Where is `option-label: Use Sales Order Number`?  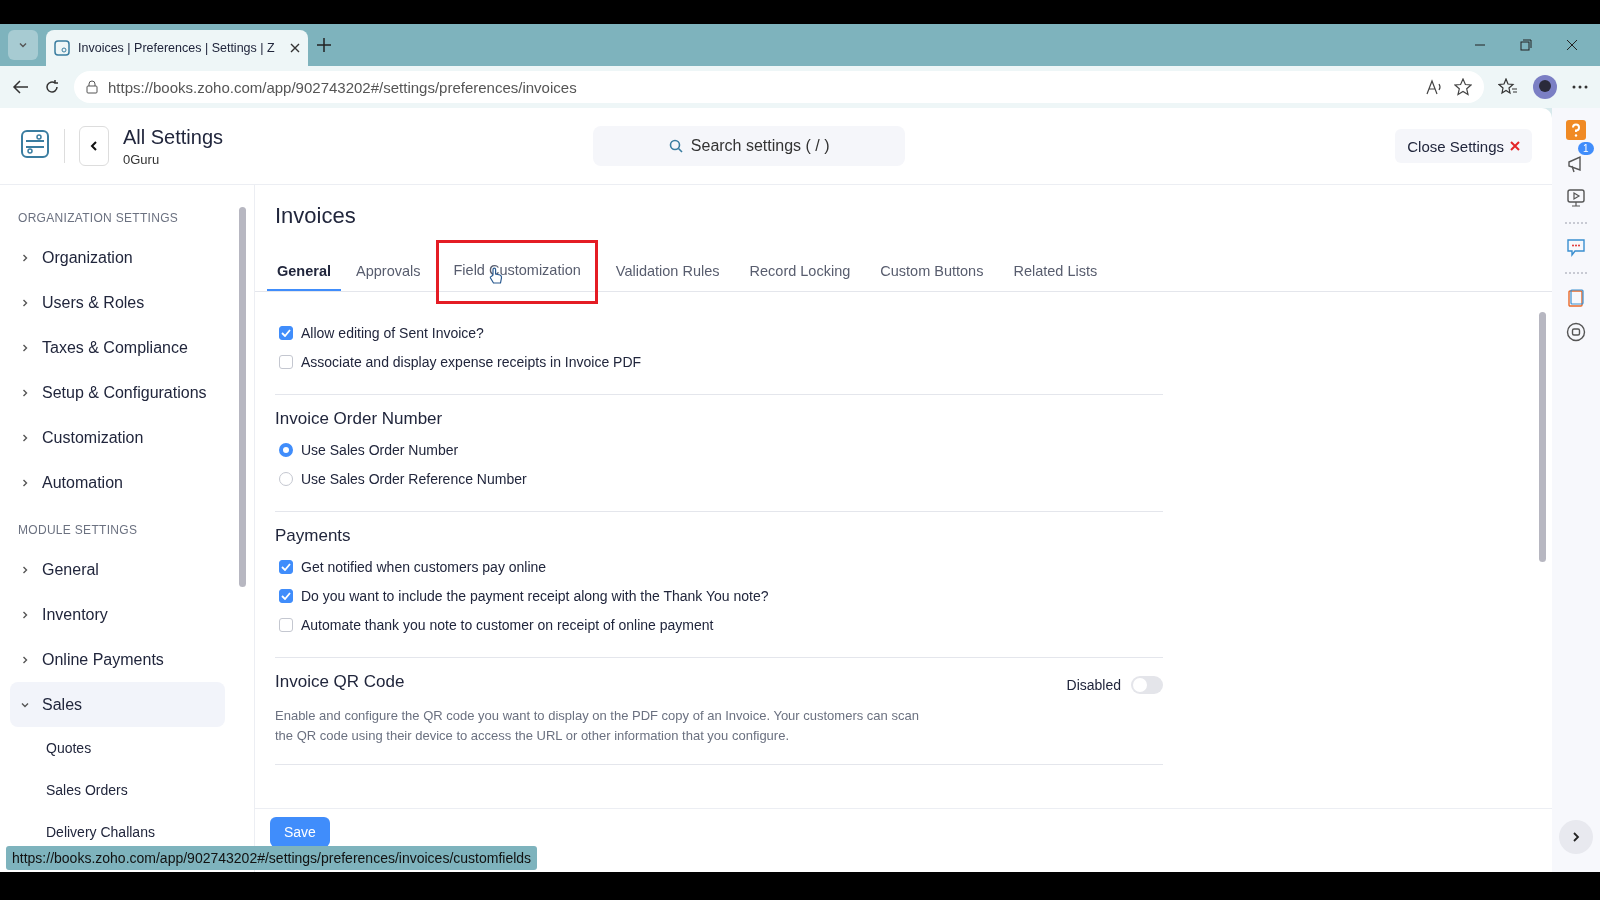
option-label: Use Sales Order Number is located at coordinates (380, 449).